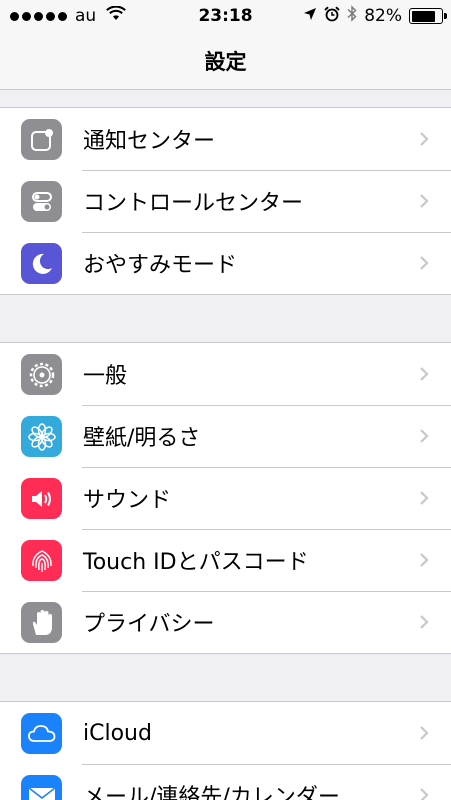 The width and height of the screenshot is (451, 800). What do you see at coordinates (196, 562) in the screenshot?
I see `row-label: Touch IDとパスコード` at bounding box center [196, 562].